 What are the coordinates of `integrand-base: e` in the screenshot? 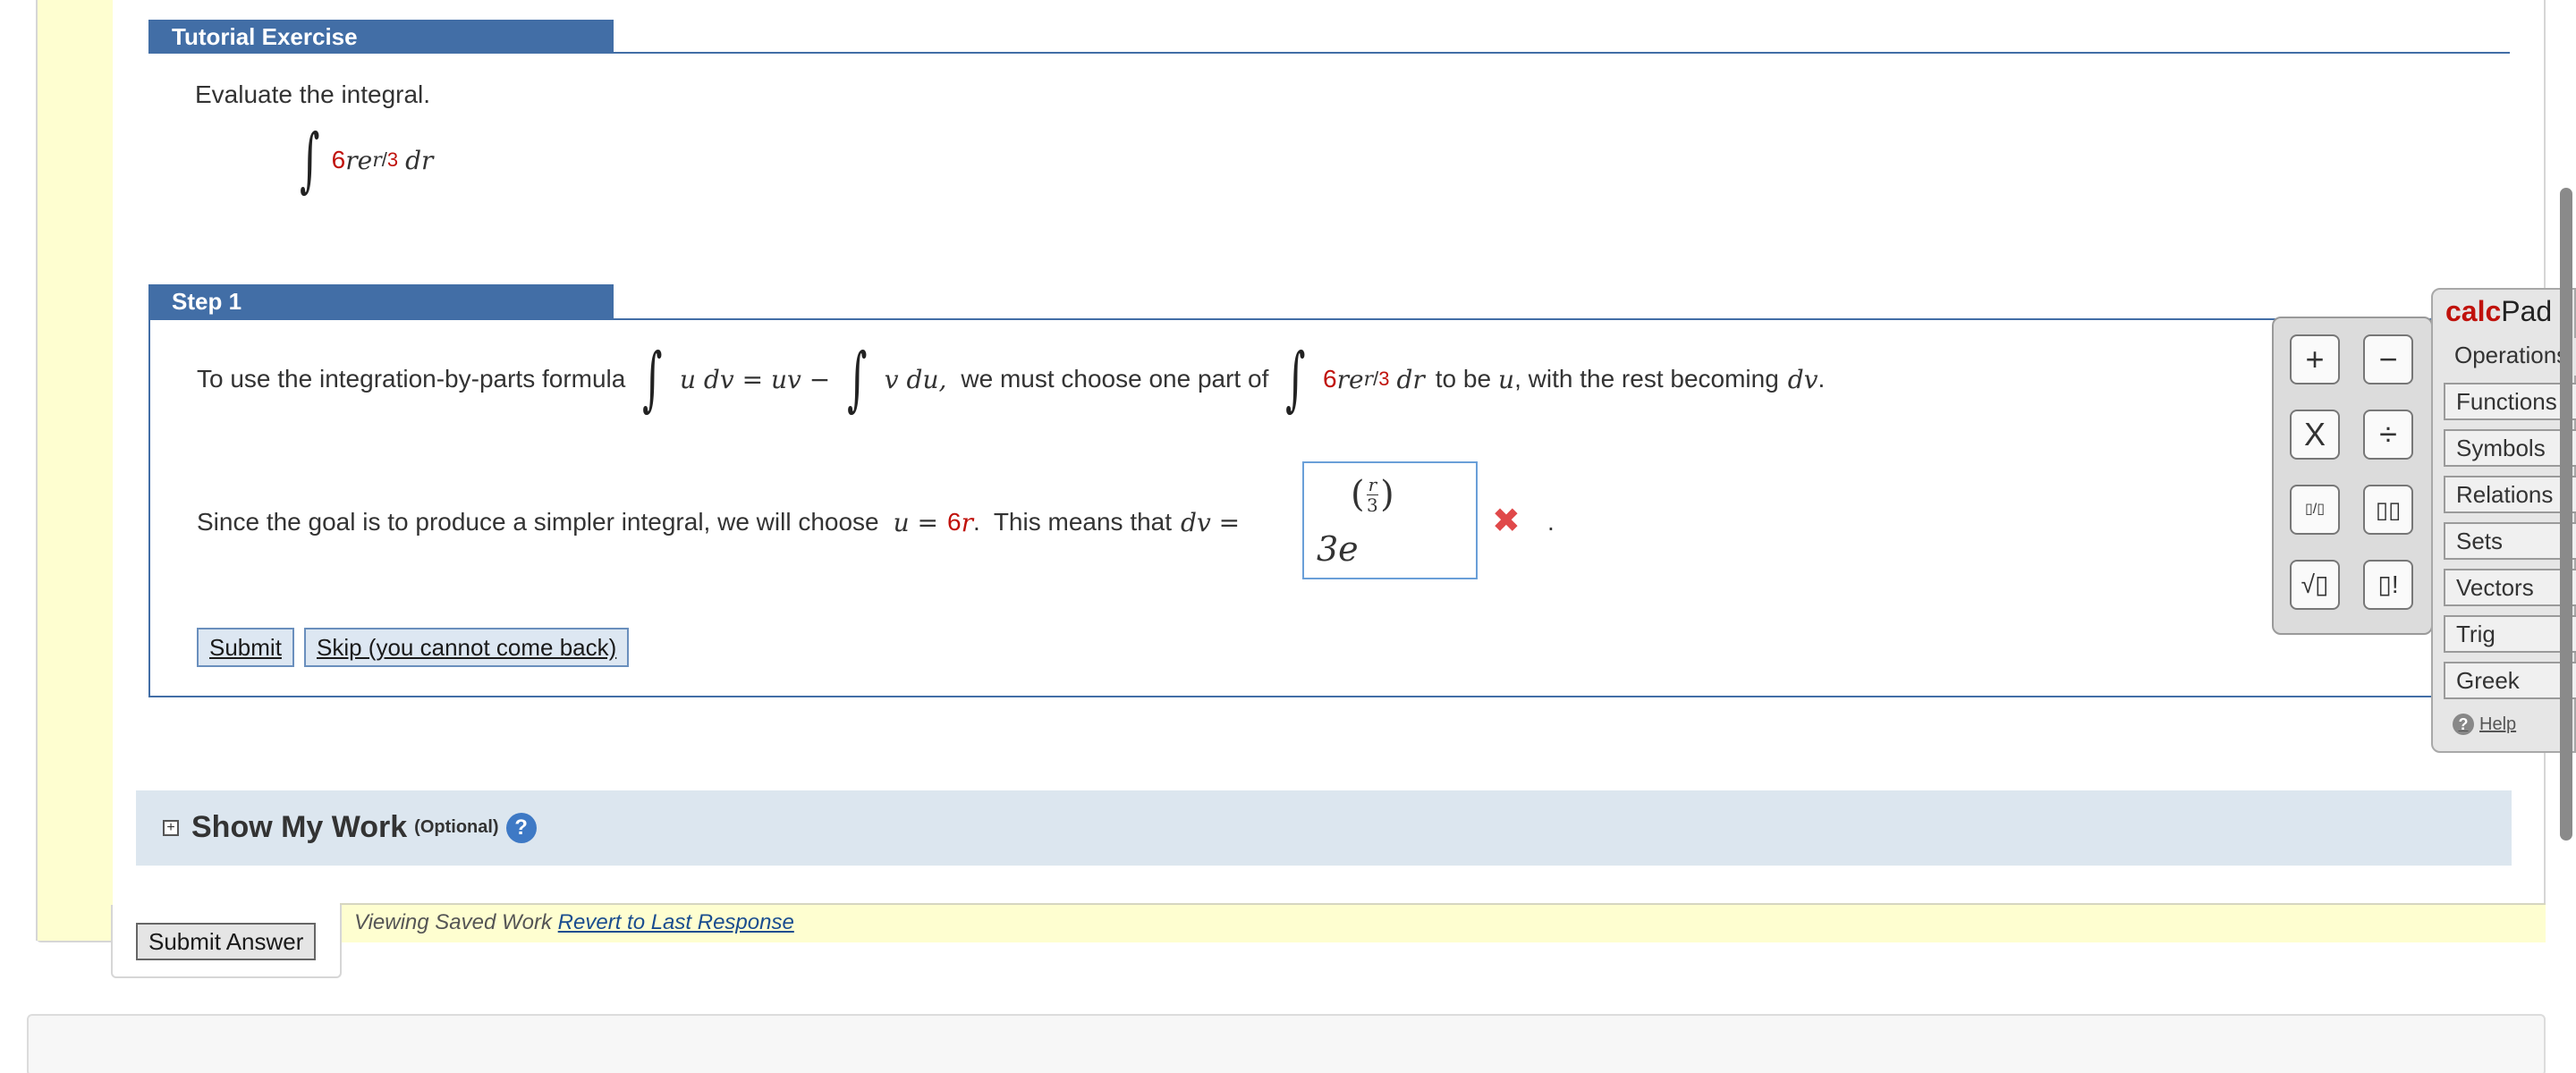 It's located at (365, 160).